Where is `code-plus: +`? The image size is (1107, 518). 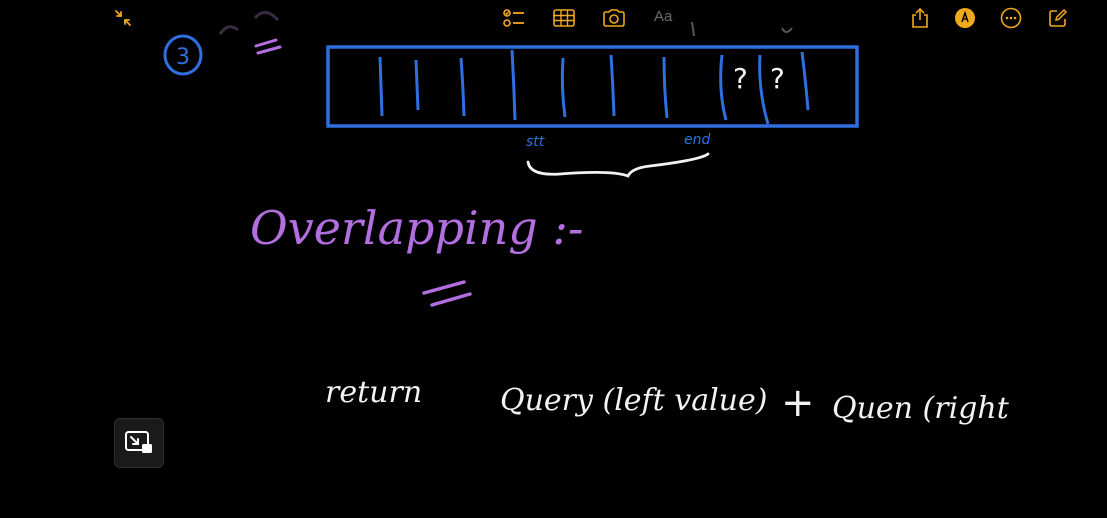 code-plus: + is located at coordinates (798, 403).